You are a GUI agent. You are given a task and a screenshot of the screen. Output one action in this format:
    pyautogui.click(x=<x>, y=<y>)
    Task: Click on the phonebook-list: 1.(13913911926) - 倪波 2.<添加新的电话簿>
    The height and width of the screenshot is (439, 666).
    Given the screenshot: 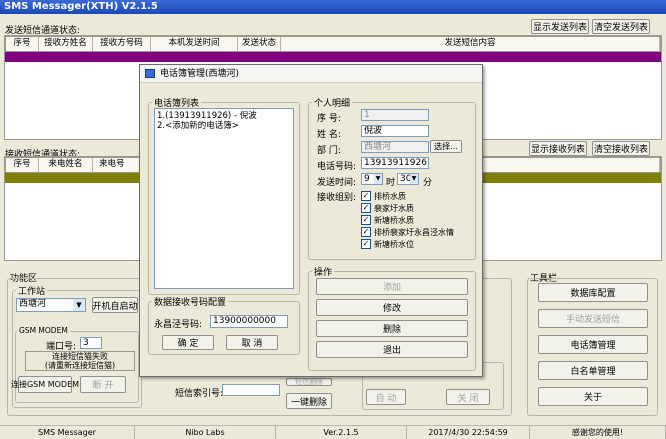 What is the action you would take?
    pyautogui.click(x=224, y=198)
    